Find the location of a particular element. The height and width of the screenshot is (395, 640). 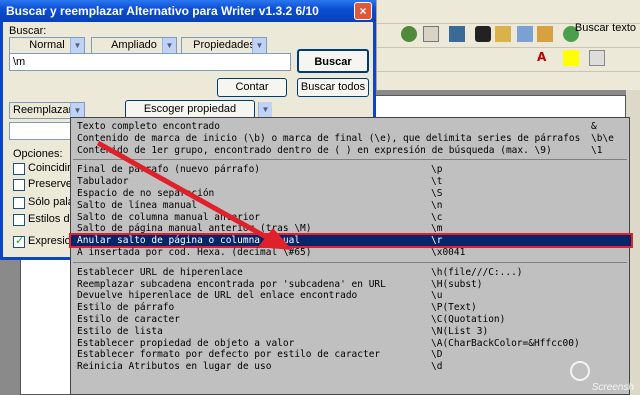

annotation-arrow is located at coordinates (194, 195).